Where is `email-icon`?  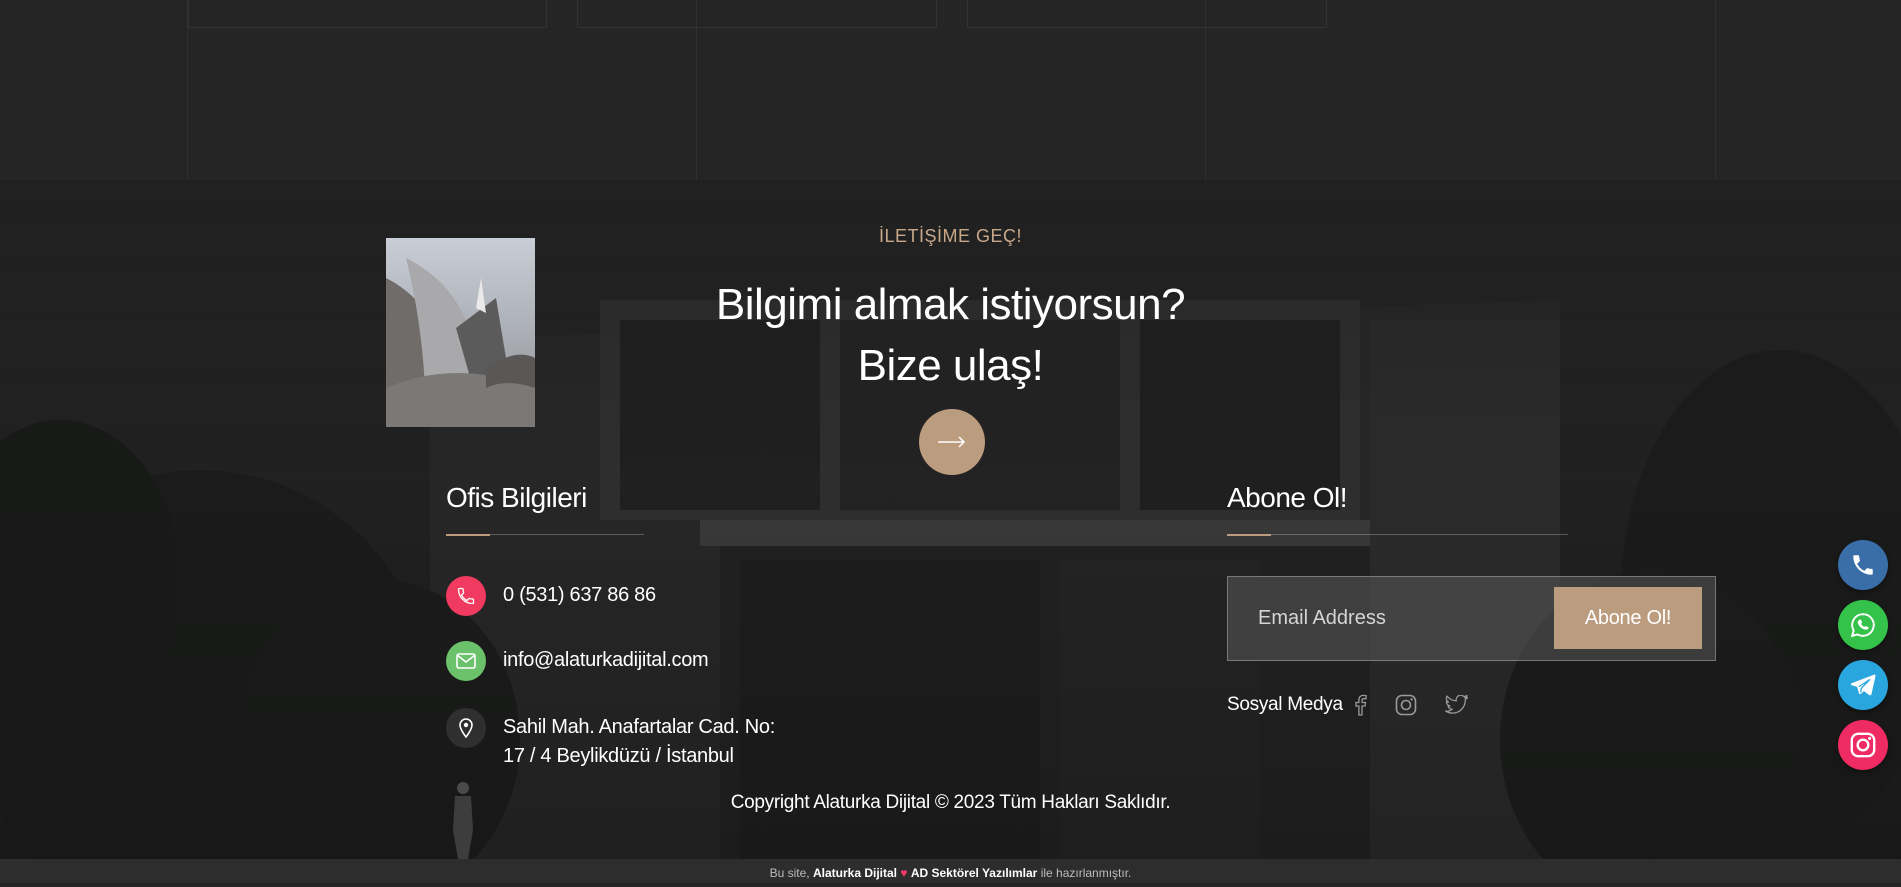 email-icon is located at coordinates (466, 661).